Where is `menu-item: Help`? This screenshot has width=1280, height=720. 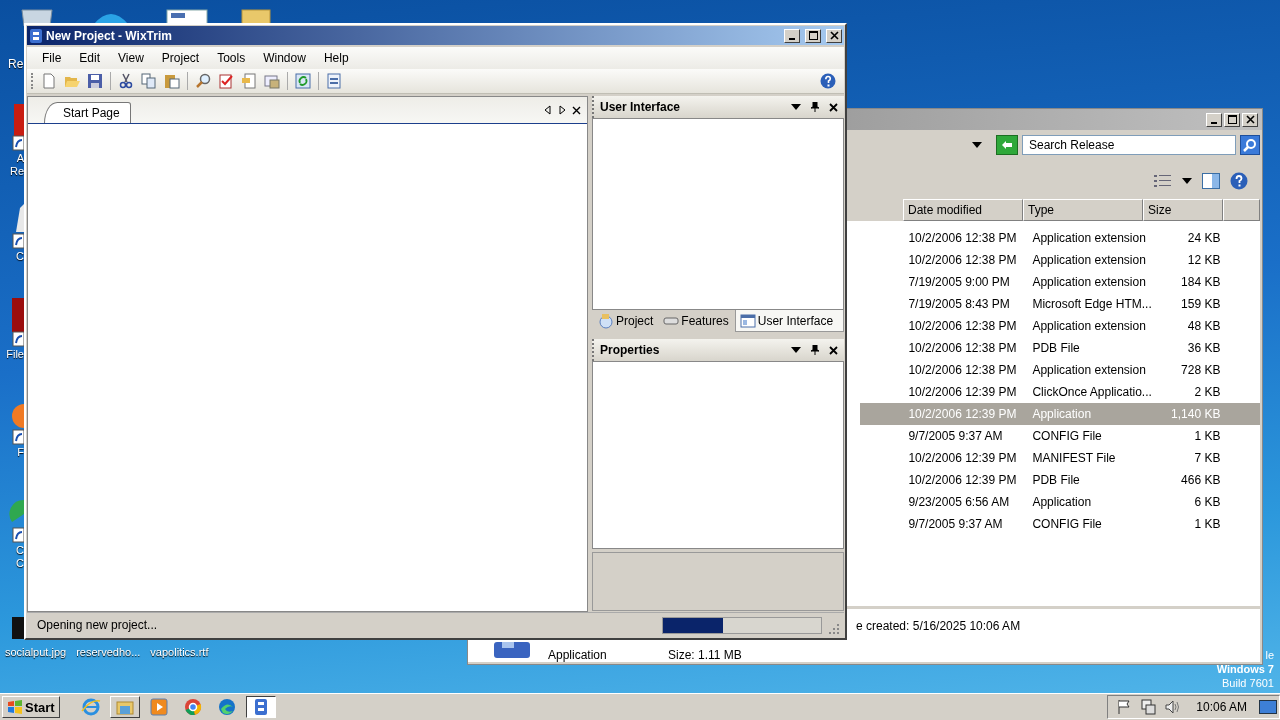
menu-item: Help is located at coordinates (336, 58).